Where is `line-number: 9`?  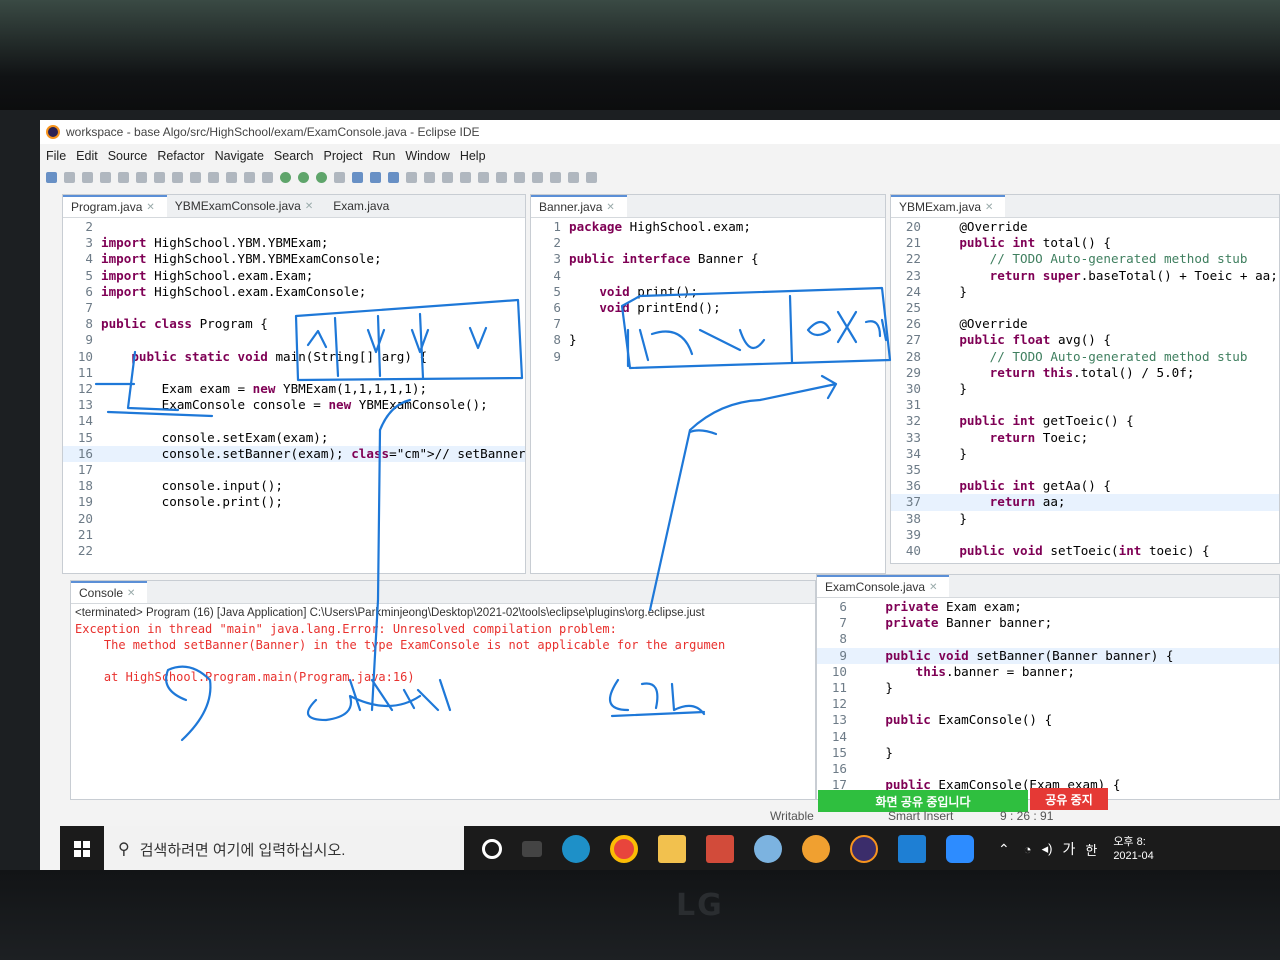
line-number: 9 is located at coordinates (89, 340).